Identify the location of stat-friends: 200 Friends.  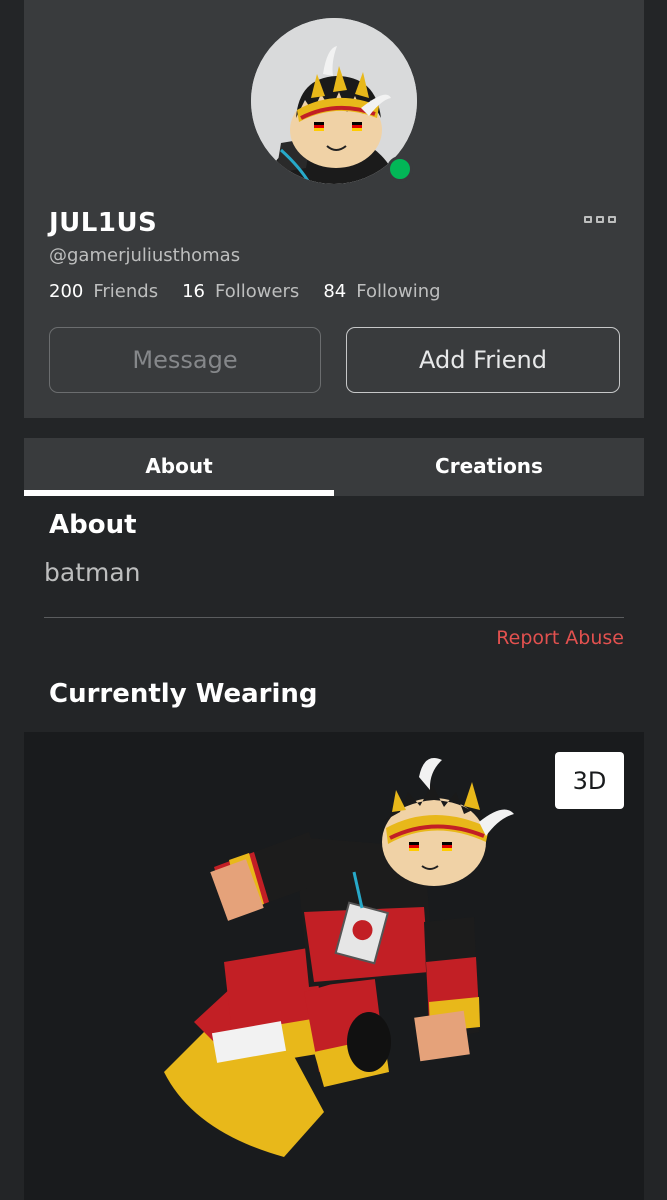
(103, 291).